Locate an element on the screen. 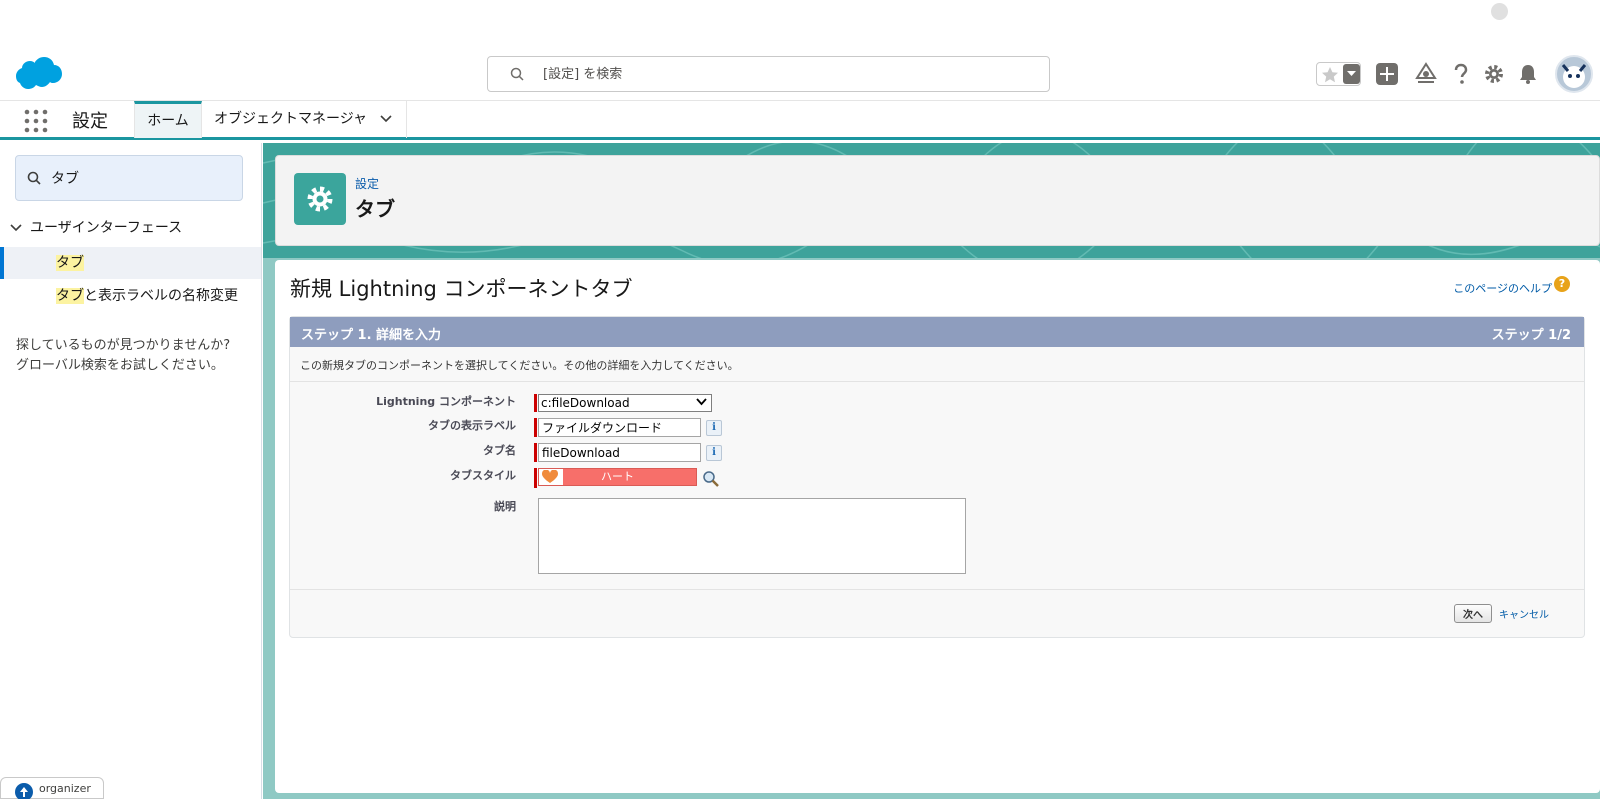 This screenshot has height=799, width=1600. tab-object-manager: オブジェクトマネージャ is located at coordinates (304, 119).